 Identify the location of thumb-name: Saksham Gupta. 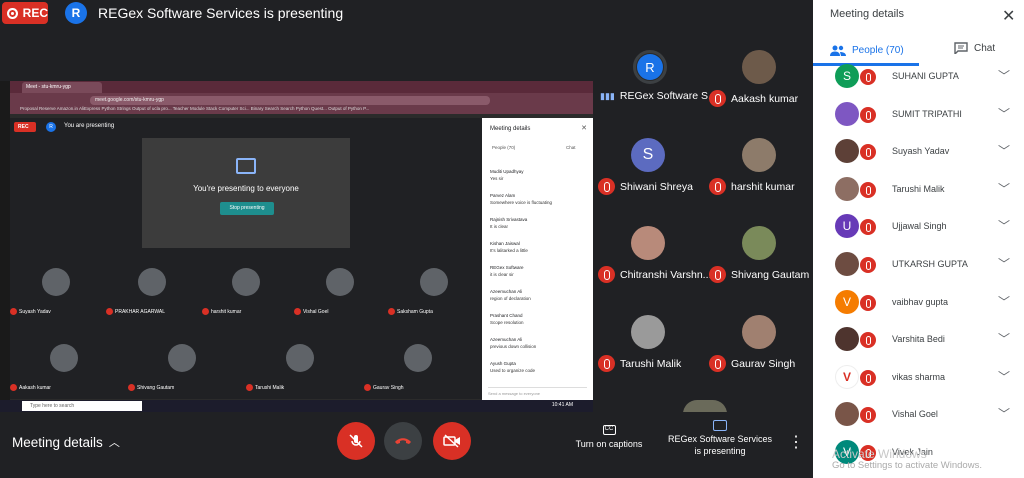
(433, 311).